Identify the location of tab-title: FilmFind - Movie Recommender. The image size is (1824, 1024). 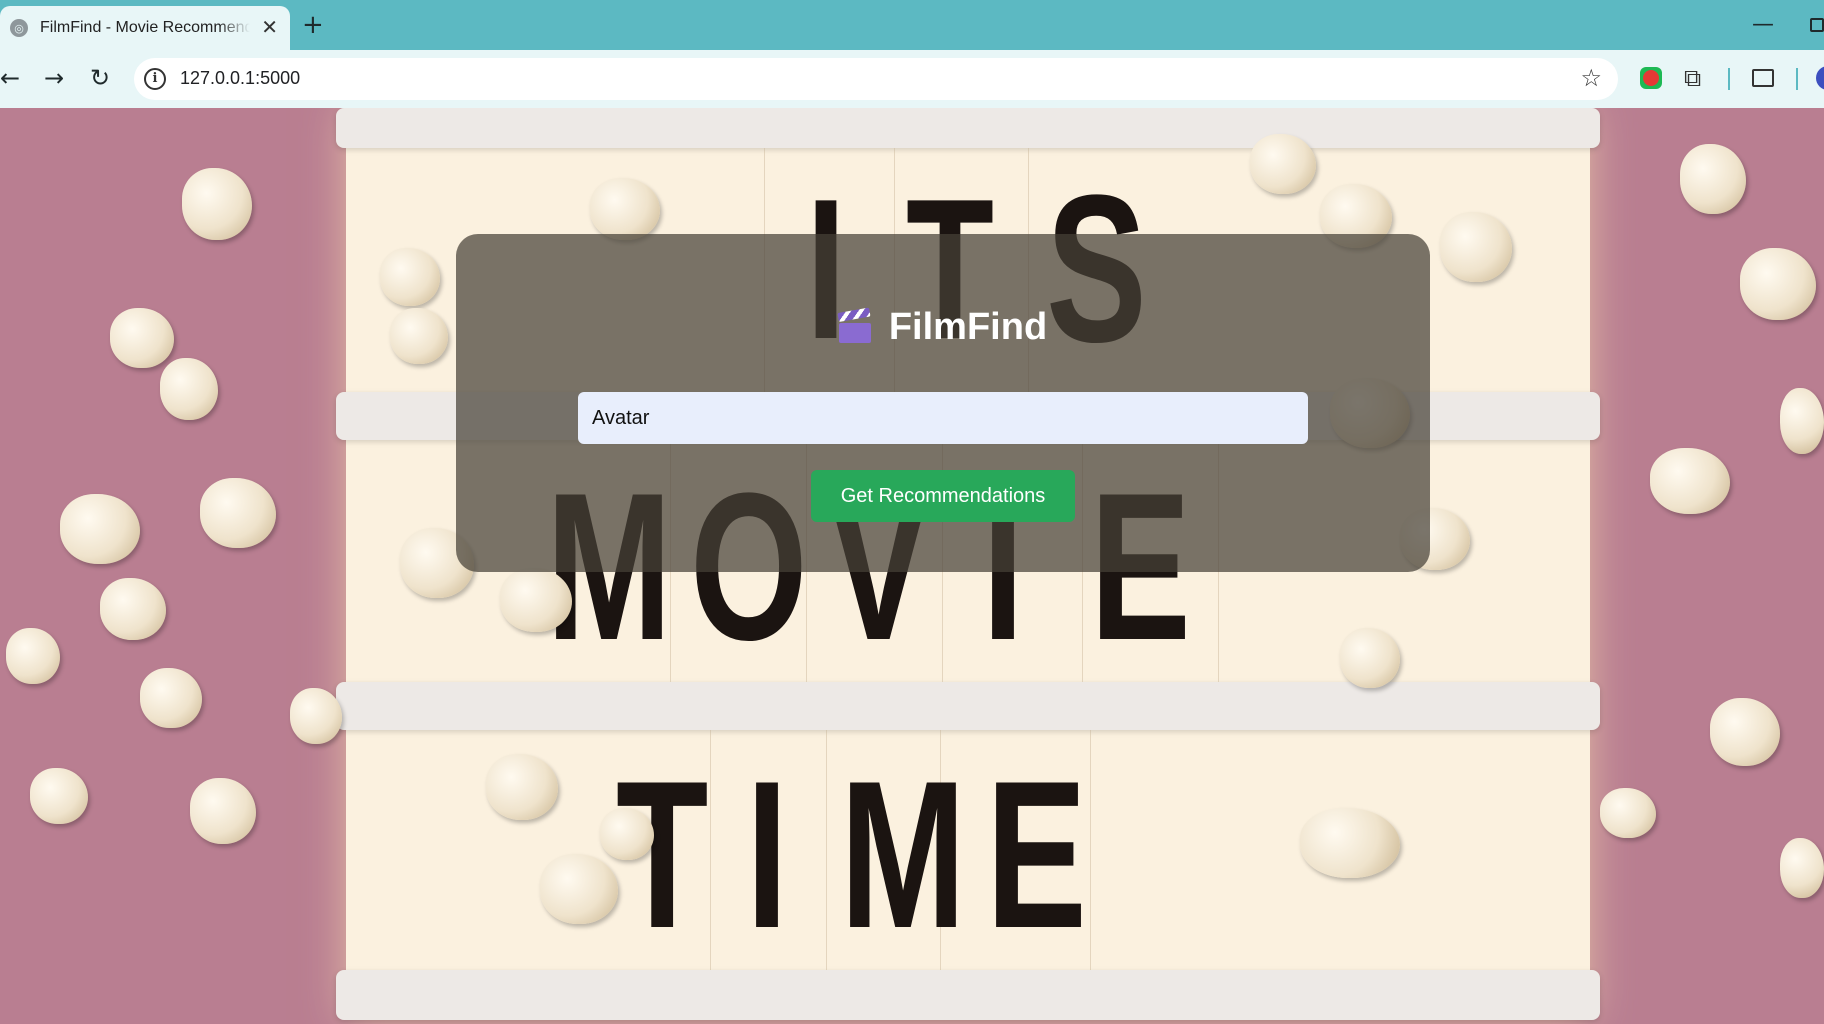
(145, 27).